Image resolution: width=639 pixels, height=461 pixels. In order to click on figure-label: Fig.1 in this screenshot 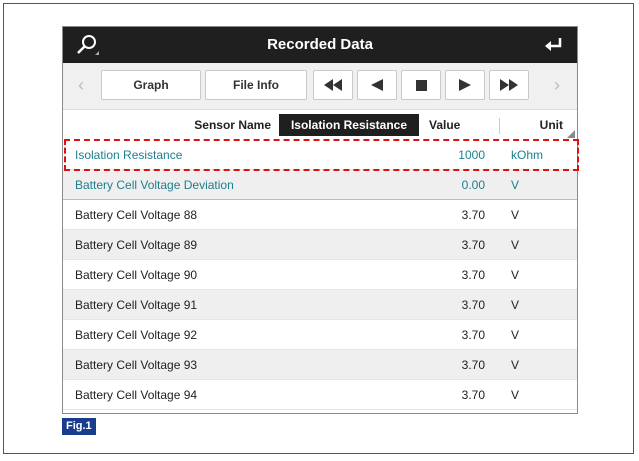, I will do `click(79, 426)`.